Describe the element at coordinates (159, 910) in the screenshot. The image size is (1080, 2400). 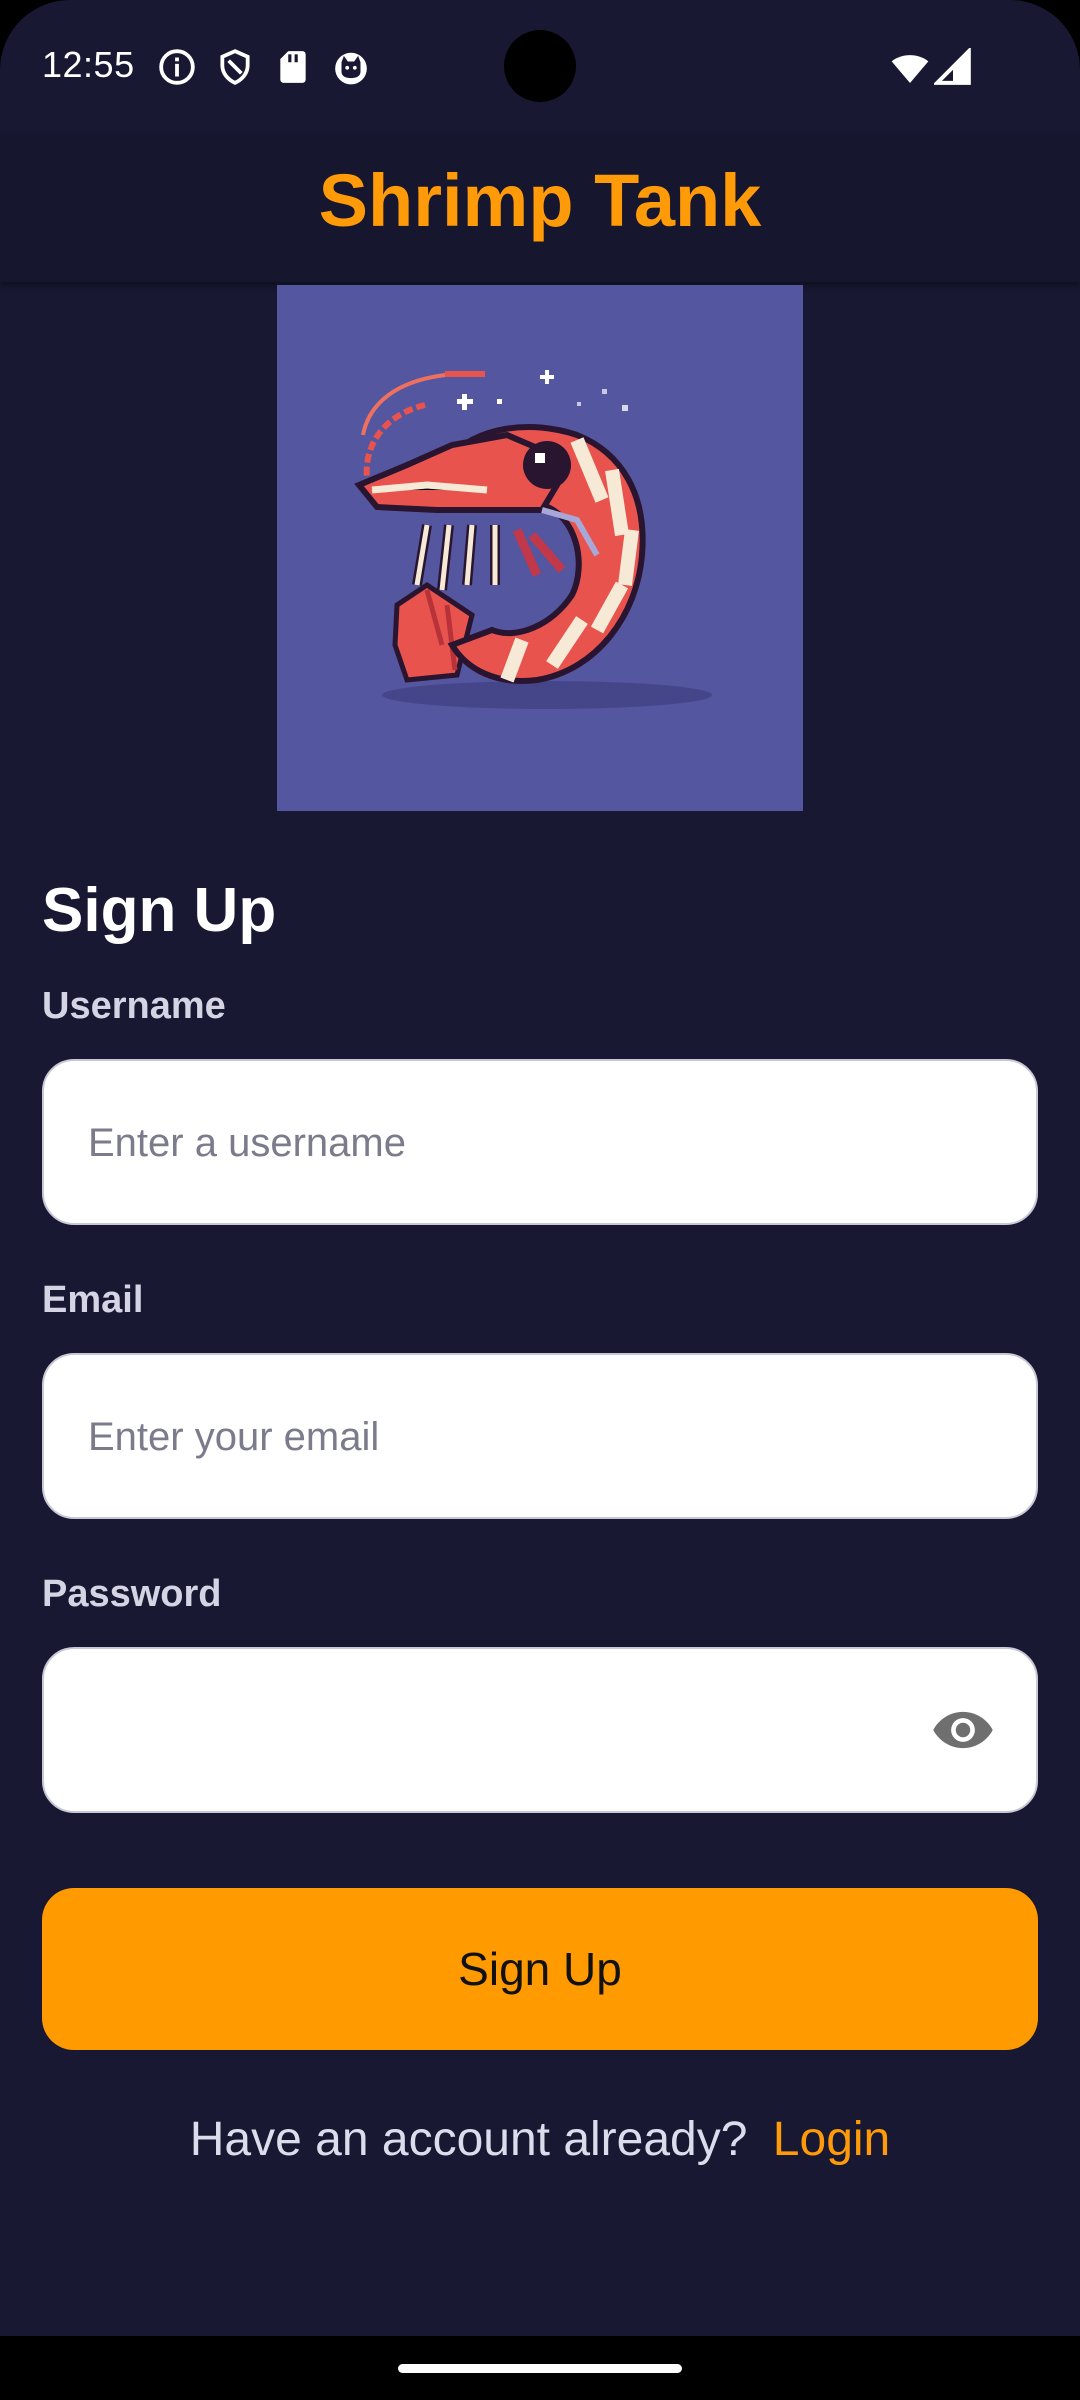
I see `form-heading: Sign Up` at that location.